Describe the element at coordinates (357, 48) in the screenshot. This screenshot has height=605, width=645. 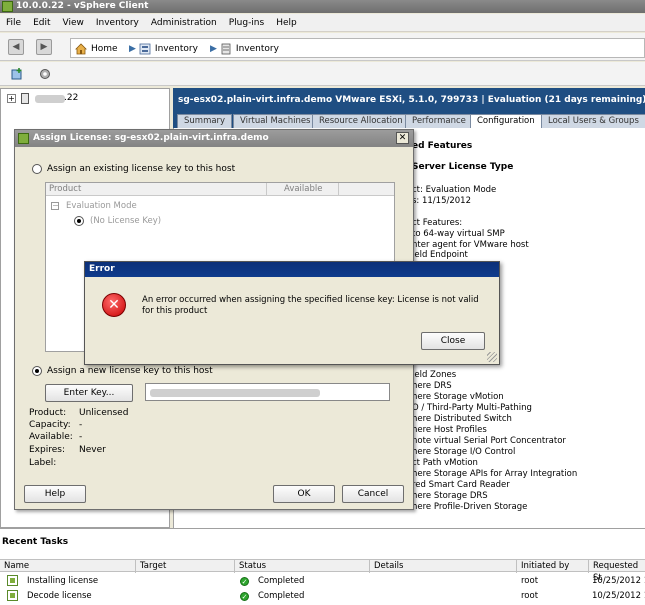
I see `address-bar: Home ▶ Inventory ▶ Inventory` at that location.